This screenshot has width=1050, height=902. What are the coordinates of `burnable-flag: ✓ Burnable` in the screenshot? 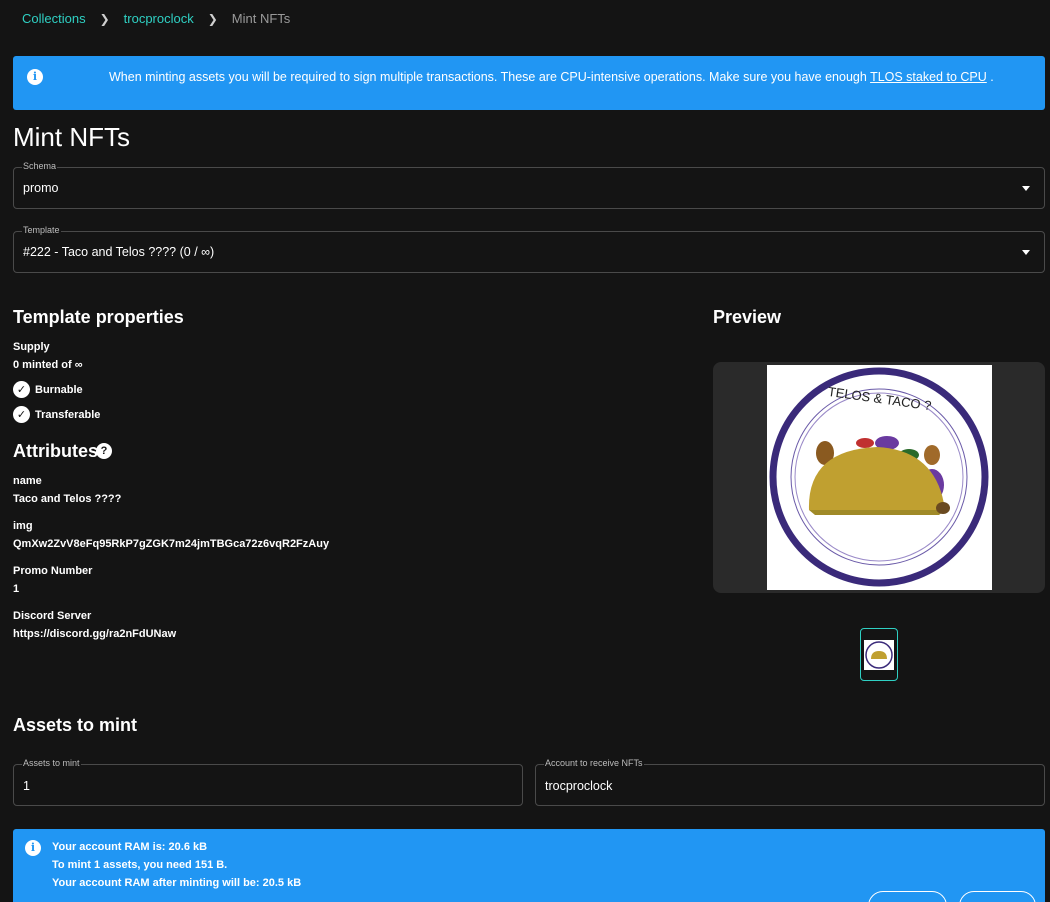 It's located at (48, 389).